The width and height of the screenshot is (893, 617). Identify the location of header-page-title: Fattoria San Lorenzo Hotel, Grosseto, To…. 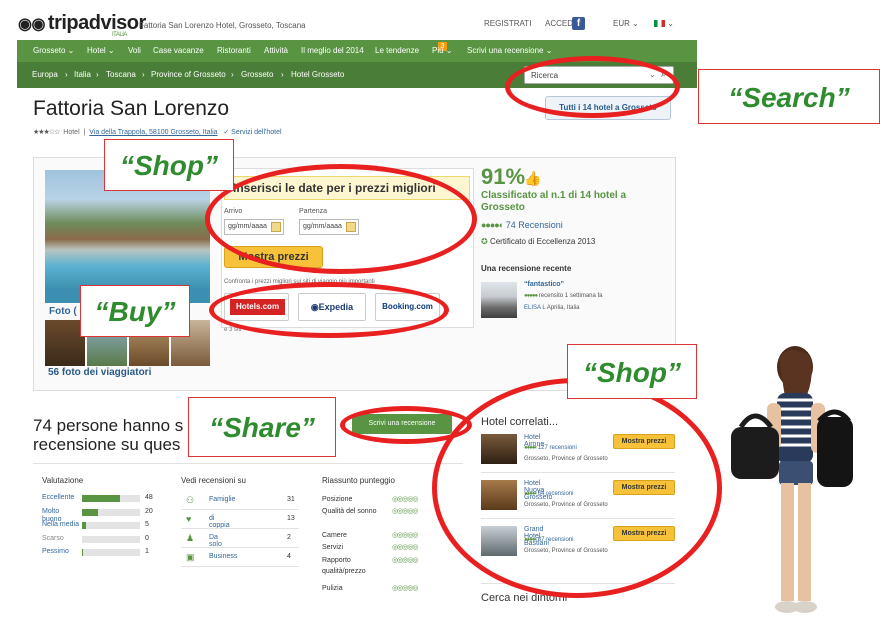
(222, 25).